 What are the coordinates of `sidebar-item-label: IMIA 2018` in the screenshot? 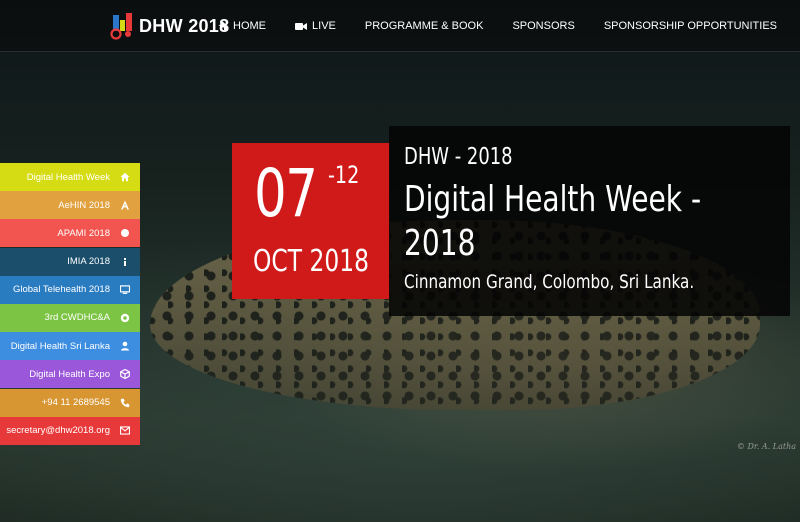 It's located at (88, 262).